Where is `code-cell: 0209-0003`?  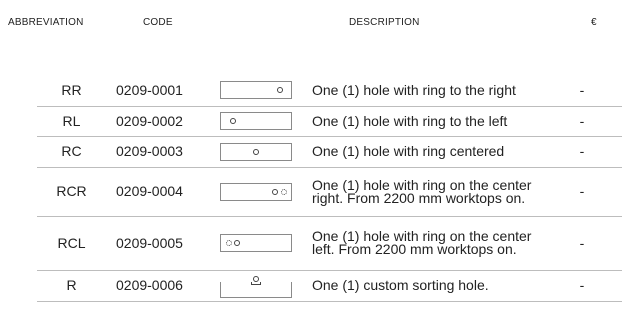
code-cell: 0209-0003 is located at coordinates (163, 152).